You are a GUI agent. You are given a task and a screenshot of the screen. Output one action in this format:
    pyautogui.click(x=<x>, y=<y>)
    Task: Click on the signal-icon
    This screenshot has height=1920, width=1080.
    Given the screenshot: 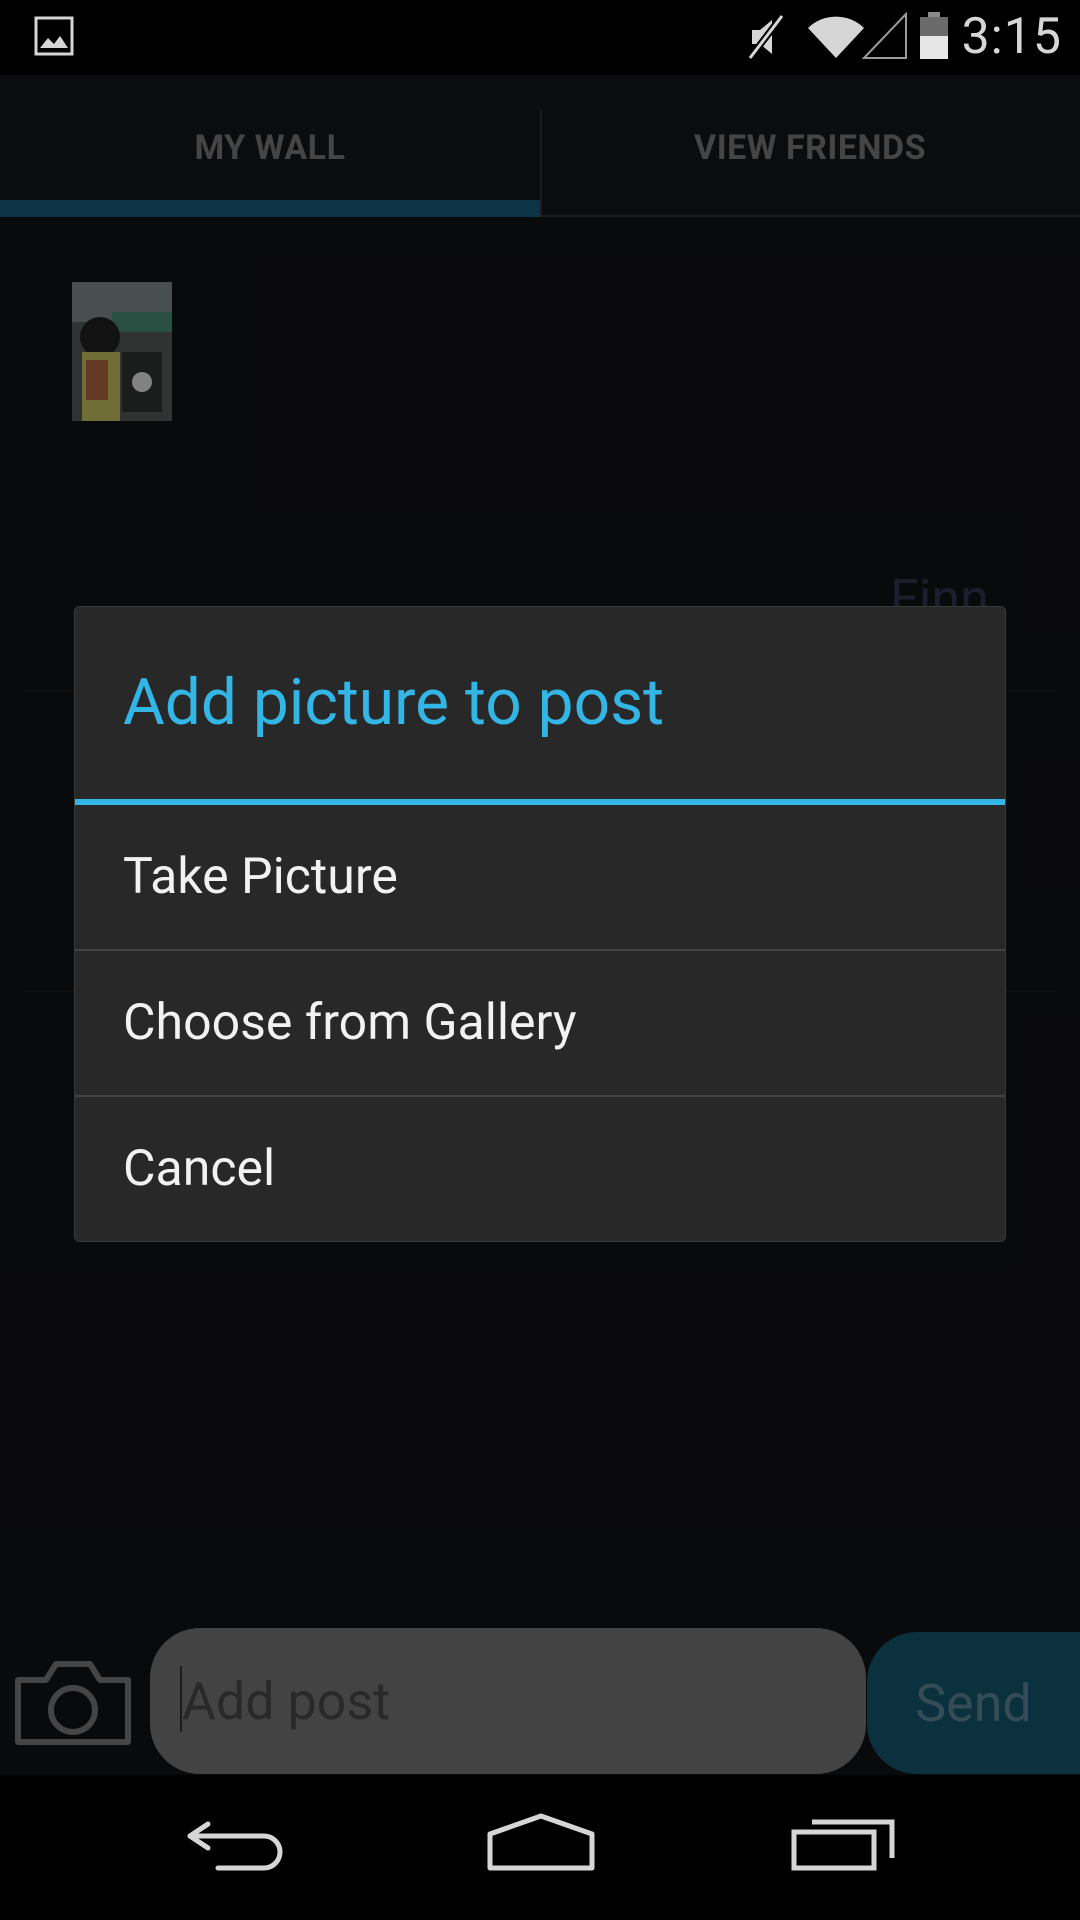 What is the action you would take?
    pyautogui.click(x=884, y=37)
    